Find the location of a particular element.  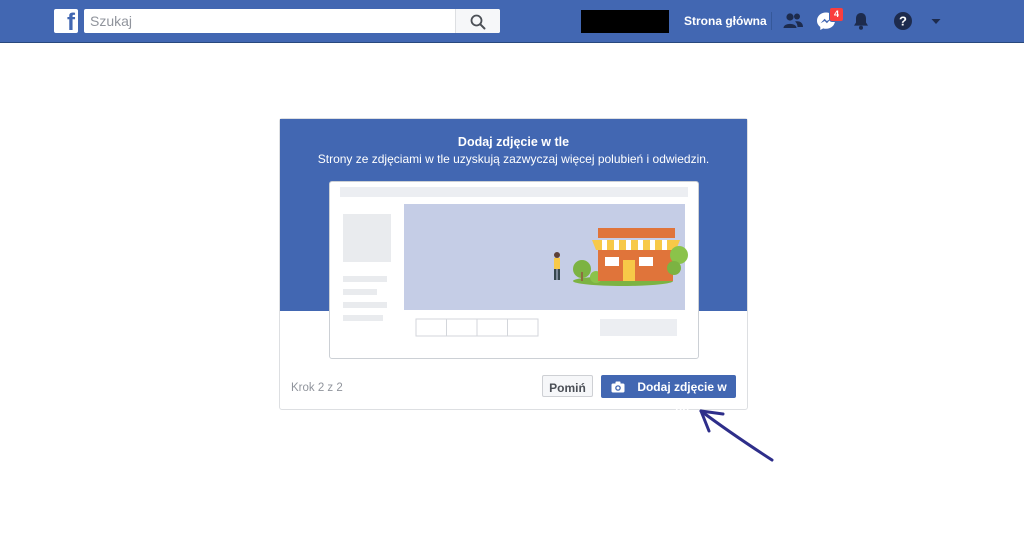

camera-icon is located at coordinates (618, 387).